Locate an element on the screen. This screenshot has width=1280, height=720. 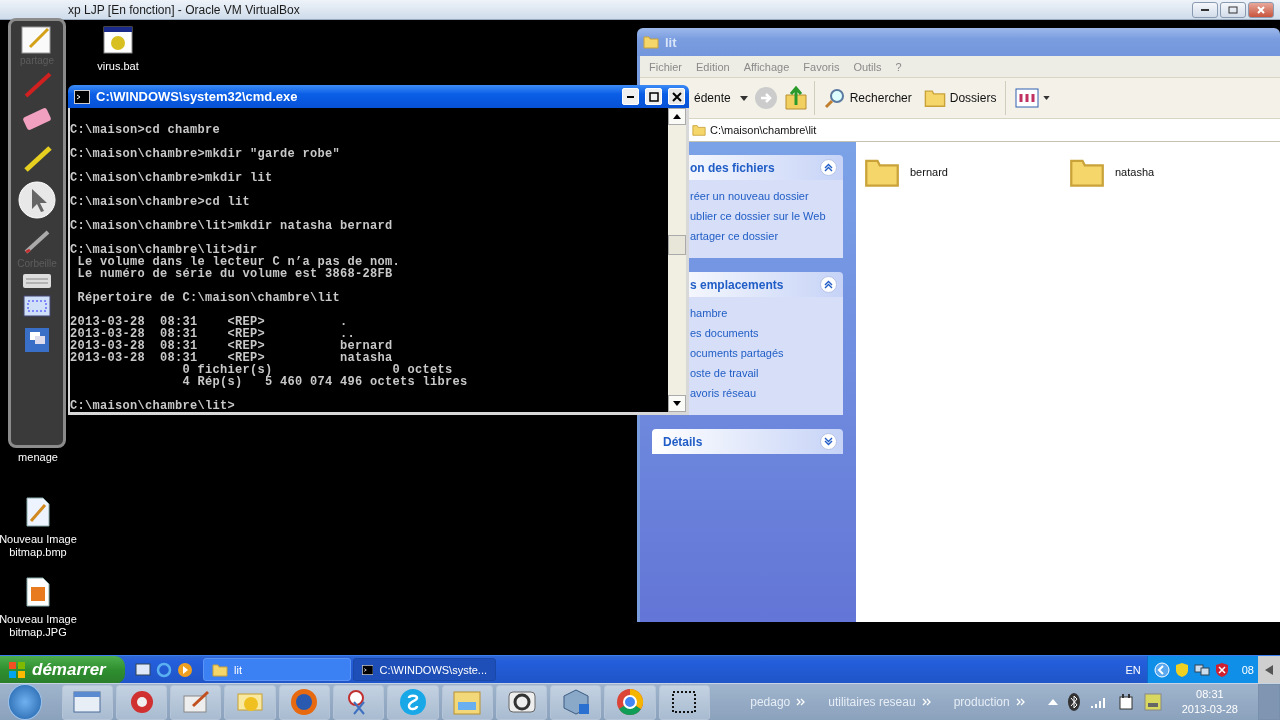
left-arrow-icon is located at coordinates (1269, 669).